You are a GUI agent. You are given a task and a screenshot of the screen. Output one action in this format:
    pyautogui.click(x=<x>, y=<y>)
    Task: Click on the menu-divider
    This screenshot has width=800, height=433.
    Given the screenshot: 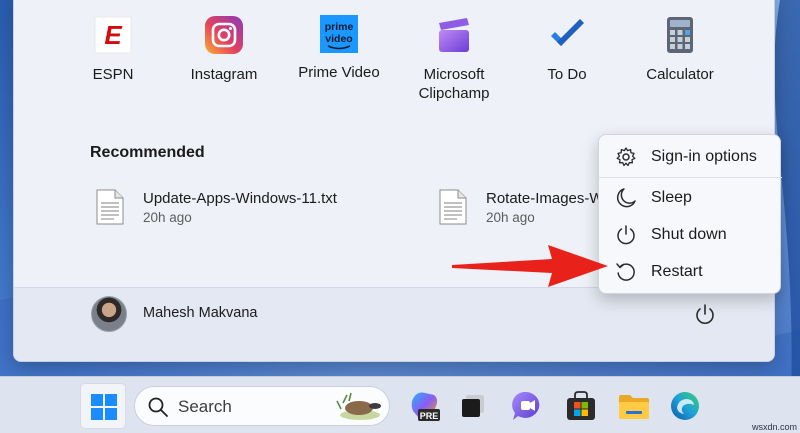 What is the action you would take?
    pyautogui.click(x=690, y=177)
    